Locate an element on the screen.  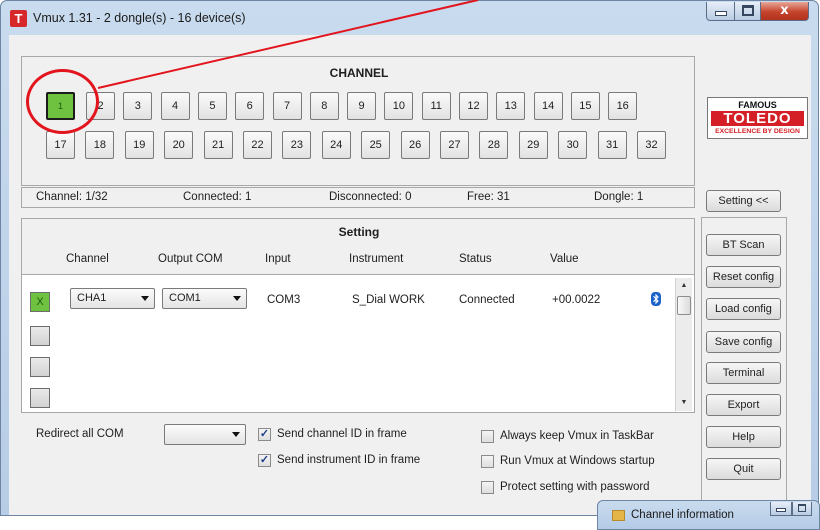
annotation-line is located at coordinates (288, 44).